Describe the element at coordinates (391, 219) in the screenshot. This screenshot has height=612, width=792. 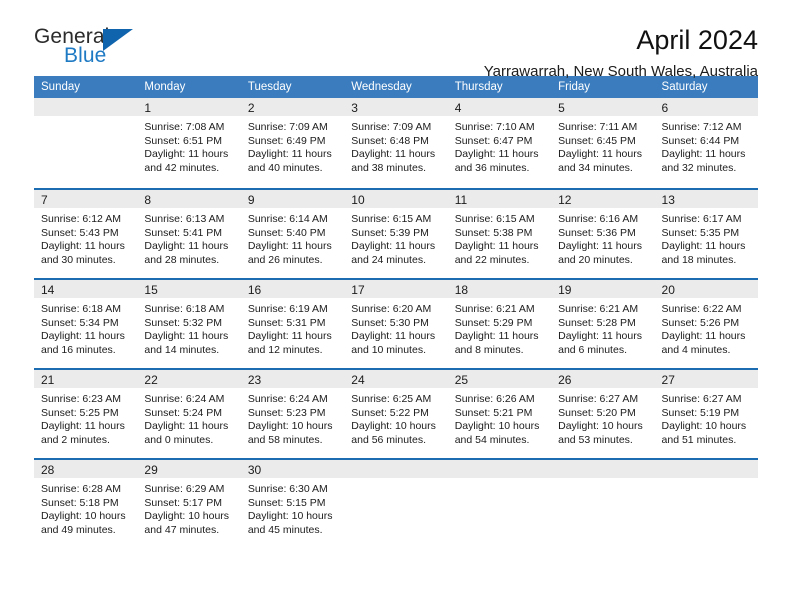
I see `sunrise-time: Sunrise: 6:15 AM` at that location.